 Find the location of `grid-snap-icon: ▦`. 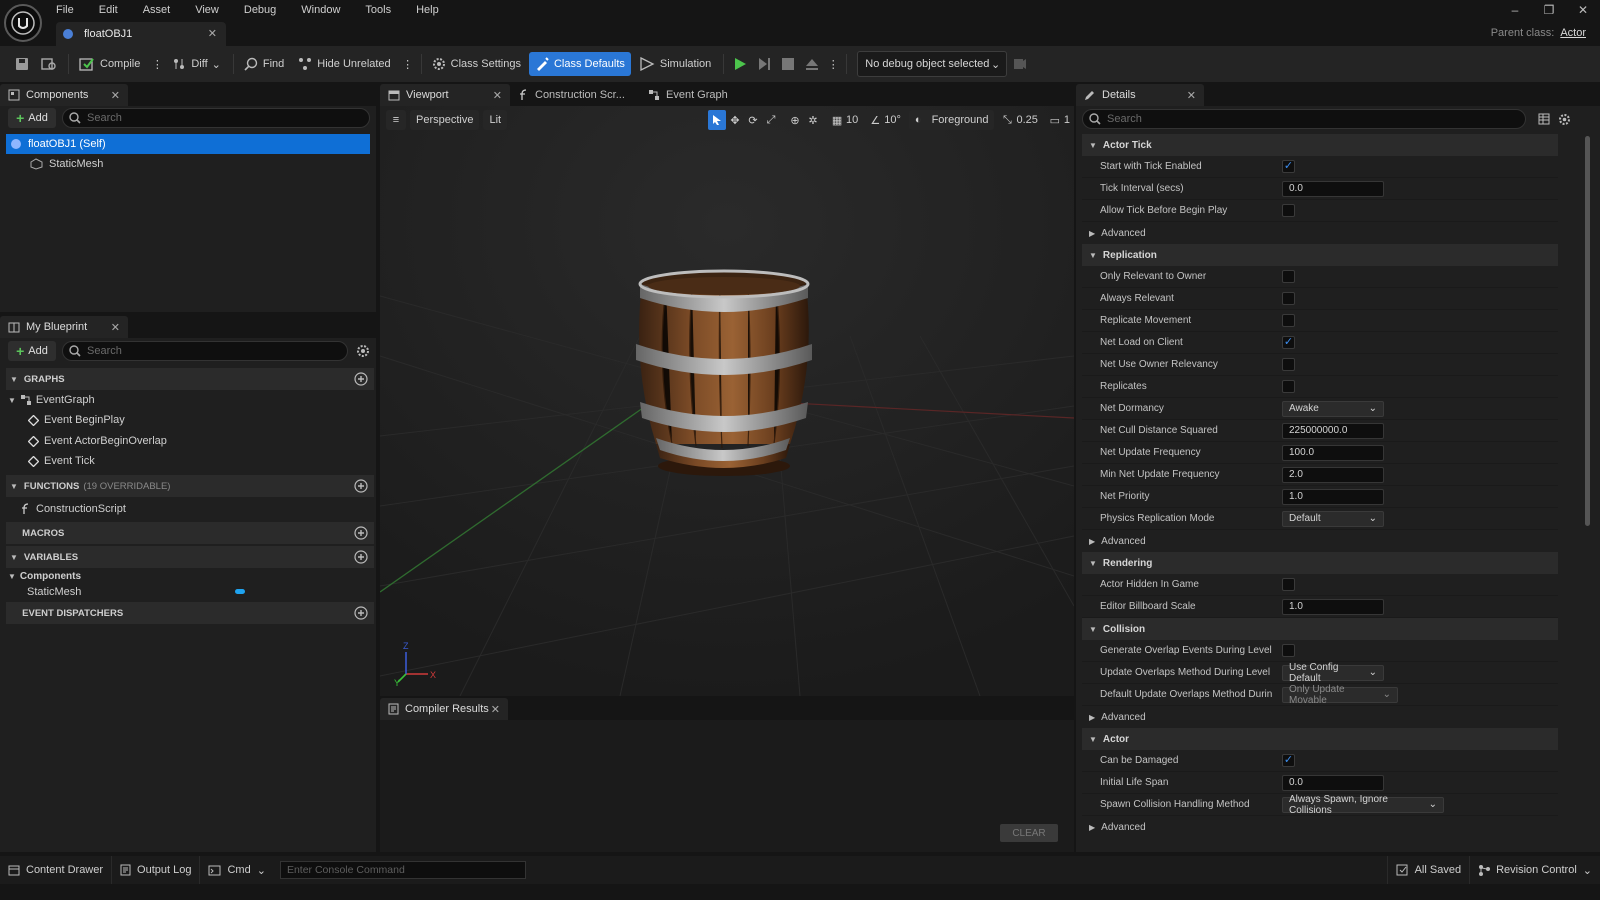

grid-snap-icon: ▦ is located at coordinates (837, 120).